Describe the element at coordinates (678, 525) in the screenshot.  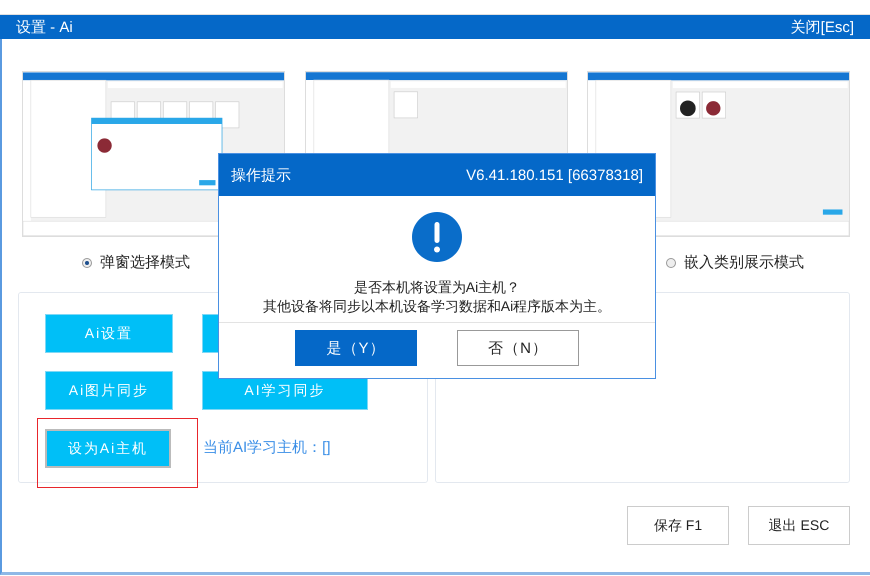
I see `save-button: 保存 F1` at that location.